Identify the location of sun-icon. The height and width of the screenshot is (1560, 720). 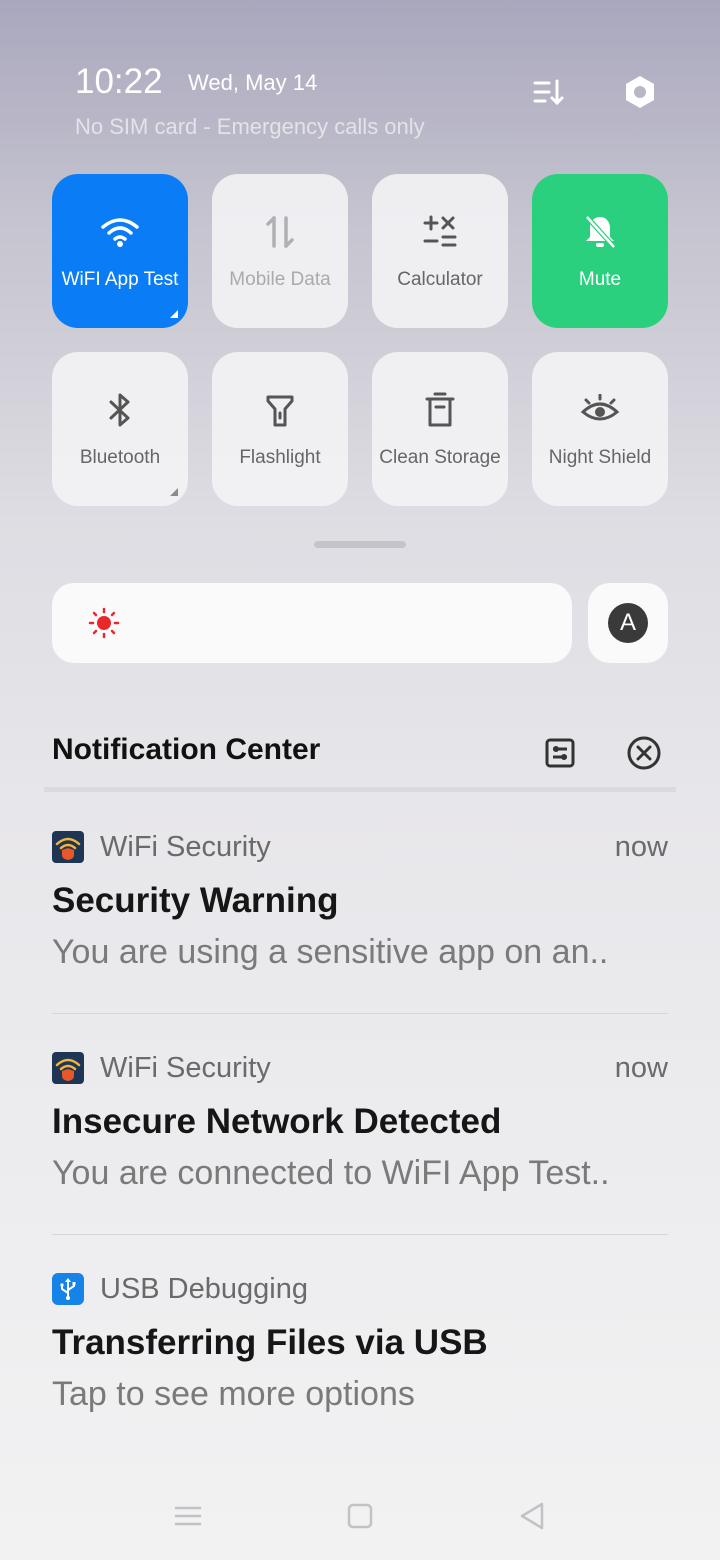
(104, 623).